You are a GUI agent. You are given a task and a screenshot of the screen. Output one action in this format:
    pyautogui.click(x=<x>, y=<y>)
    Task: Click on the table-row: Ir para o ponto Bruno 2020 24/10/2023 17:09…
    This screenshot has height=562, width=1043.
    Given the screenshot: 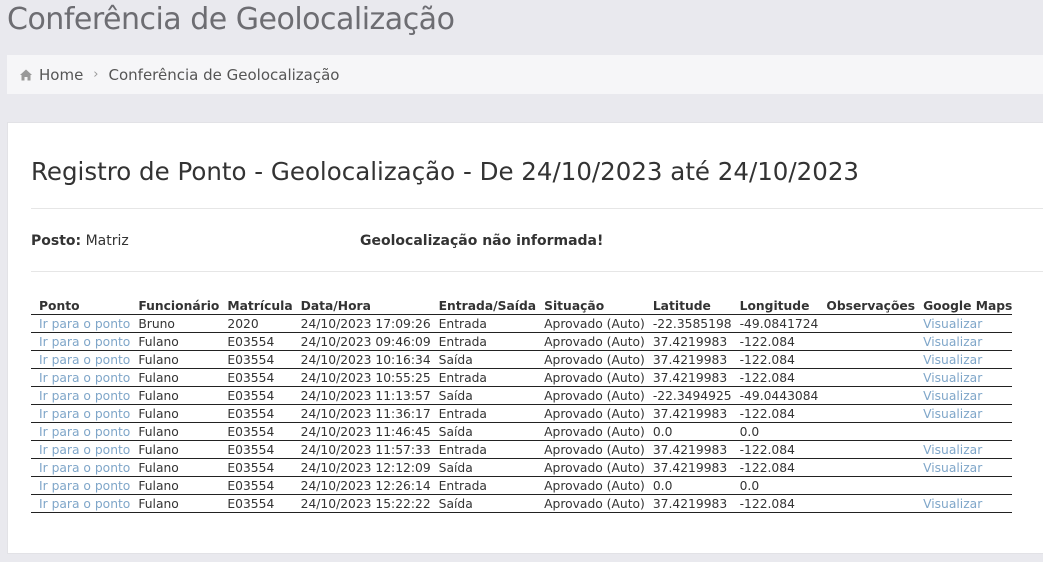 What is the action you would take?
    pyautogui.click(x=522, y=323)
    